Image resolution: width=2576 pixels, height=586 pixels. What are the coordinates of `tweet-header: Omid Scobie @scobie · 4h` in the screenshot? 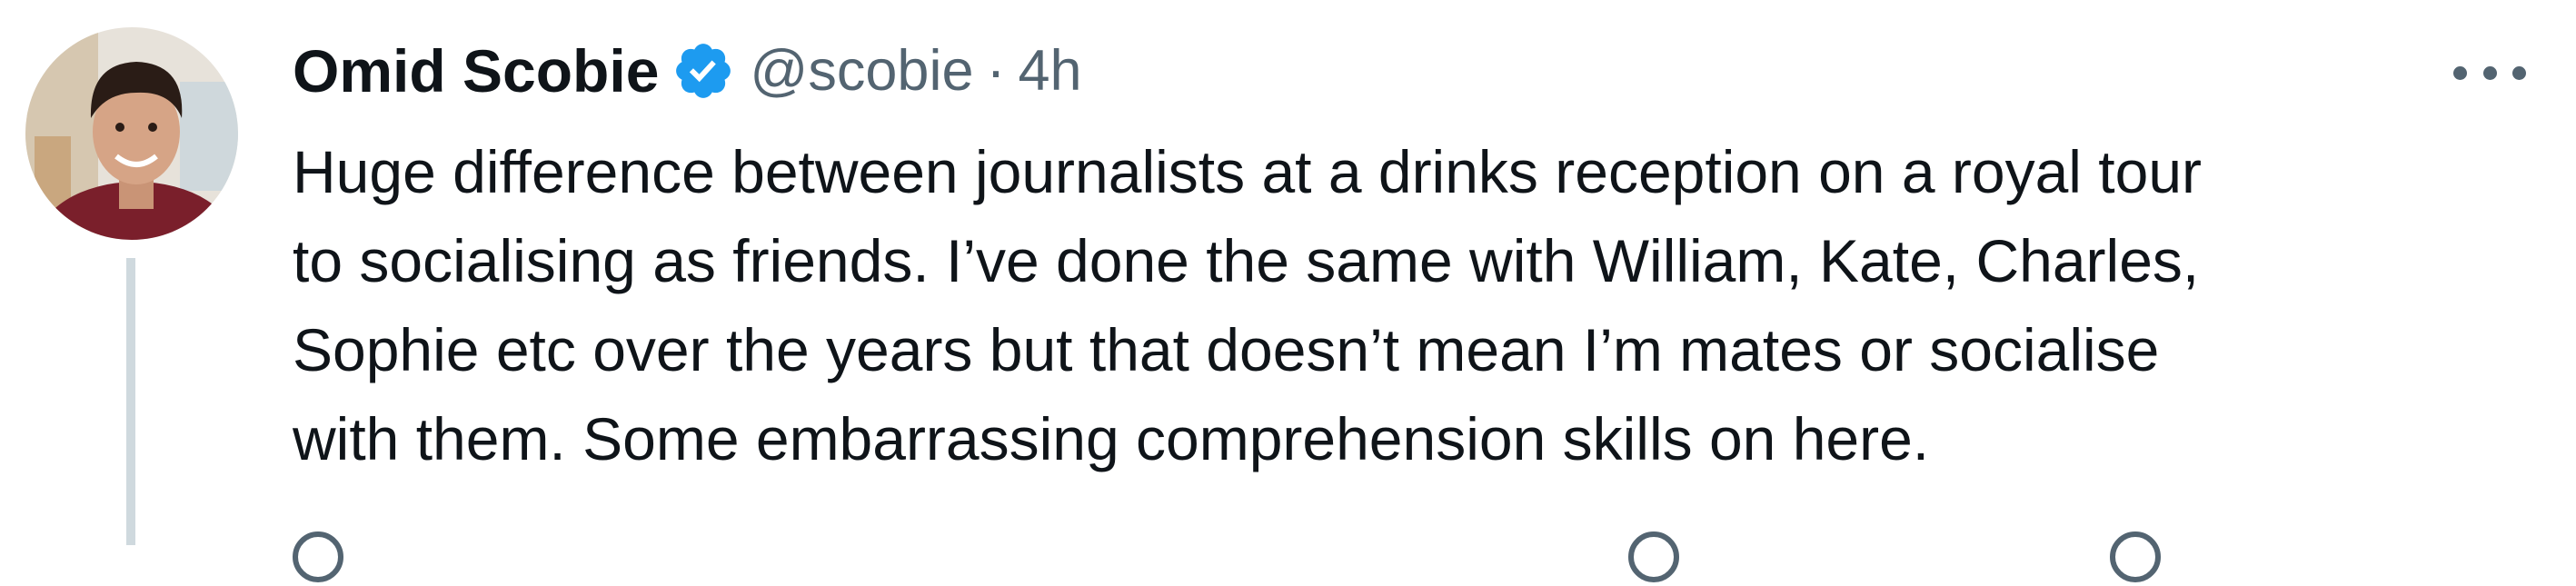 It's located at (687, 70).